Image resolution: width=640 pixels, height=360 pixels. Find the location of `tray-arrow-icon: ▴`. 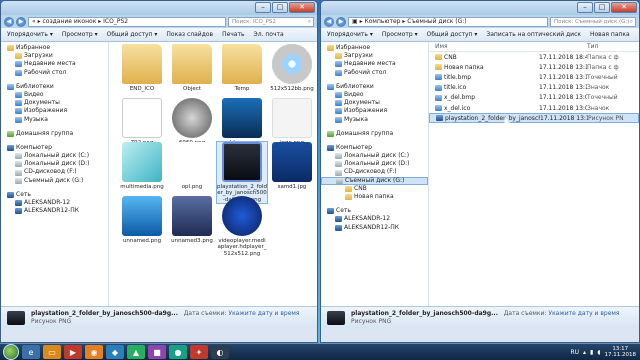

tray-arrow-icon: ▴ is located at coordinates (584, 352).